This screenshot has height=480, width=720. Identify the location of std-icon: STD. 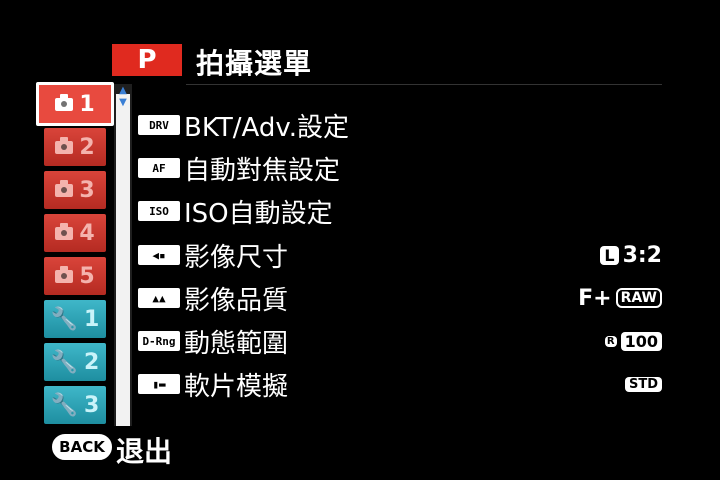
(643, 384).